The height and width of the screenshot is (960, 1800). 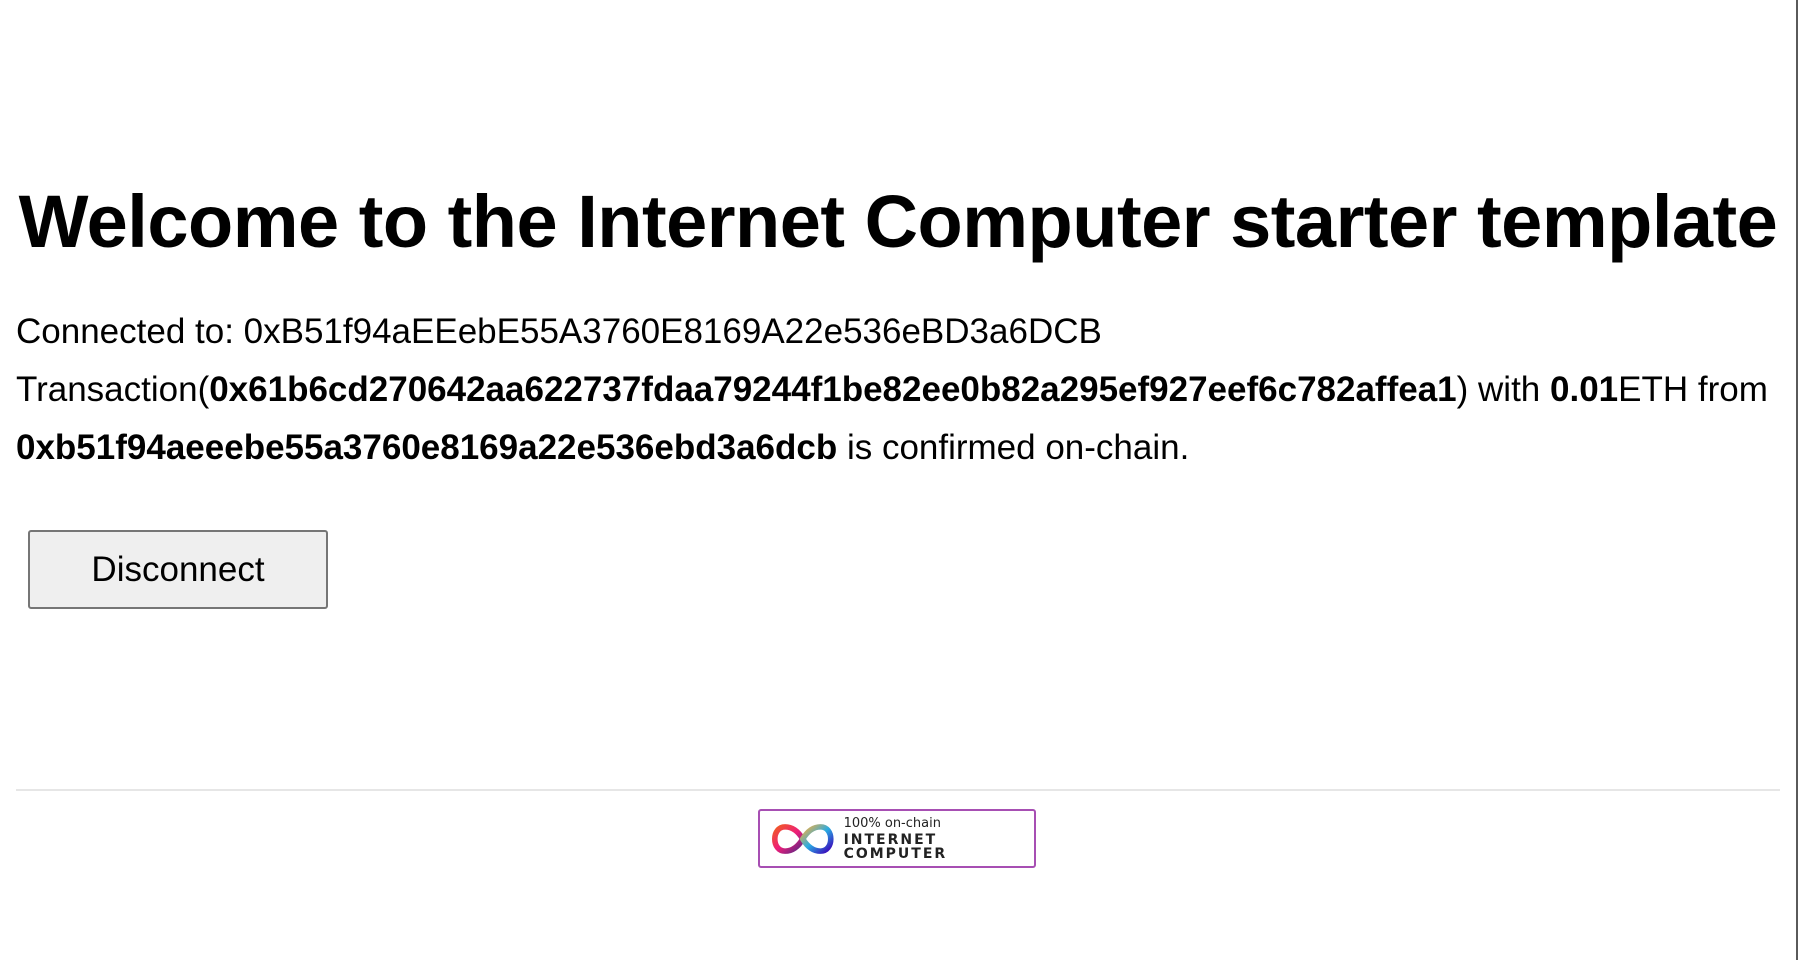 What do you see at coordinates (895, 846) in the screenshot?
I see `badge-title: INTERNET COMPUTER` at bounding box center [895, 846].